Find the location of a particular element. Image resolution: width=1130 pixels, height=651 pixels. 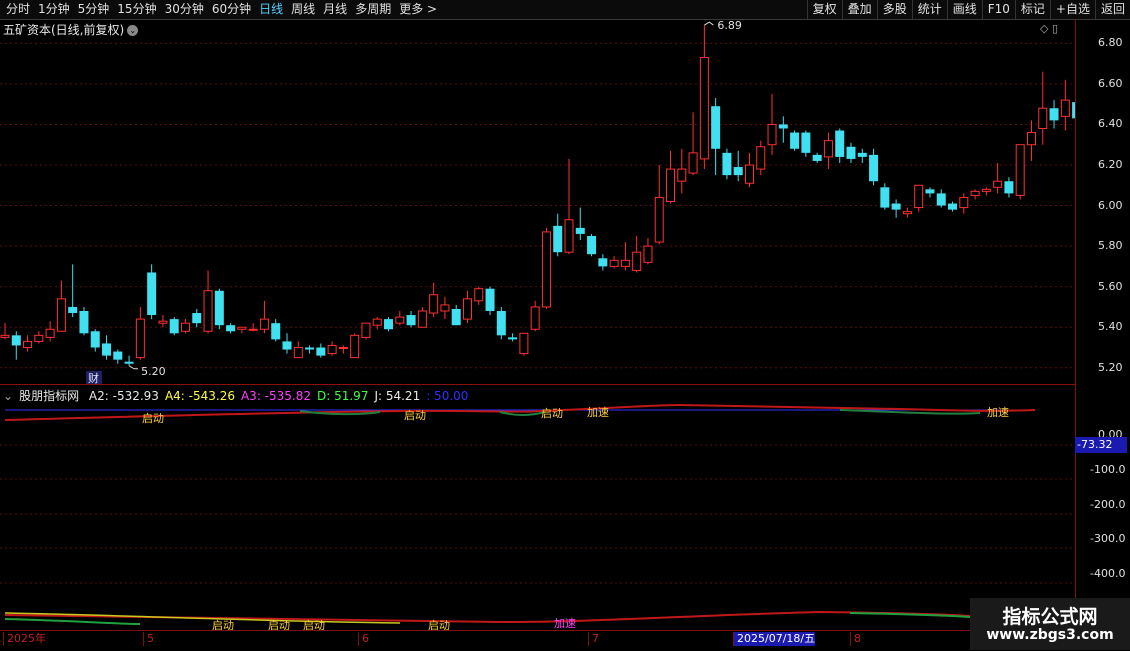

period-tab-9: 多周期 is located at coordinates (373, 9).